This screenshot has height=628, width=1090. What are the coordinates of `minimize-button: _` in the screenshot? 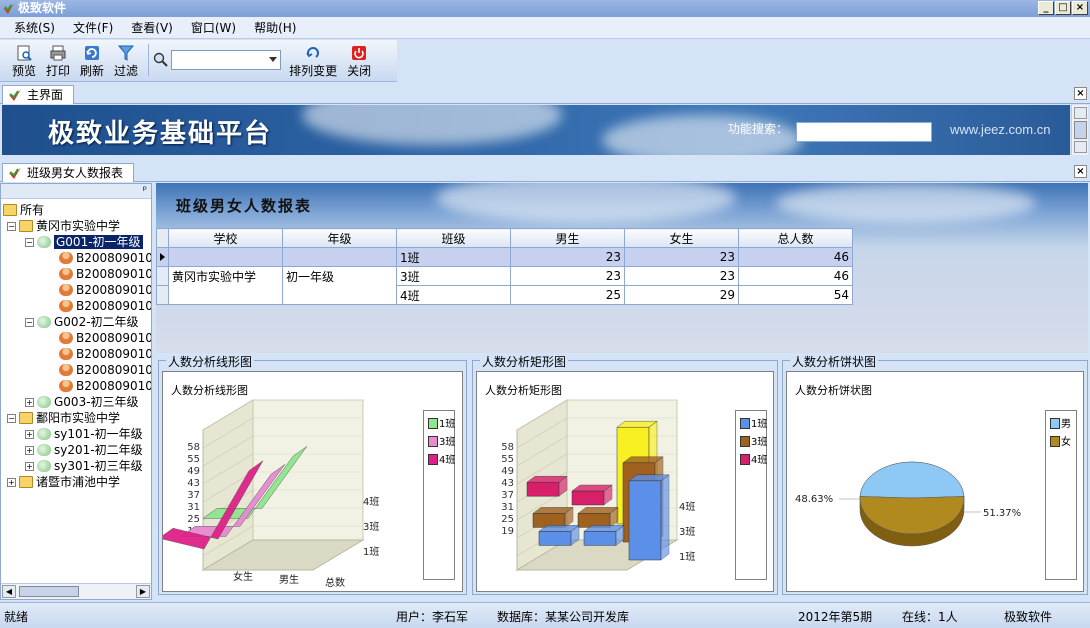 It's located at (1046, 8).